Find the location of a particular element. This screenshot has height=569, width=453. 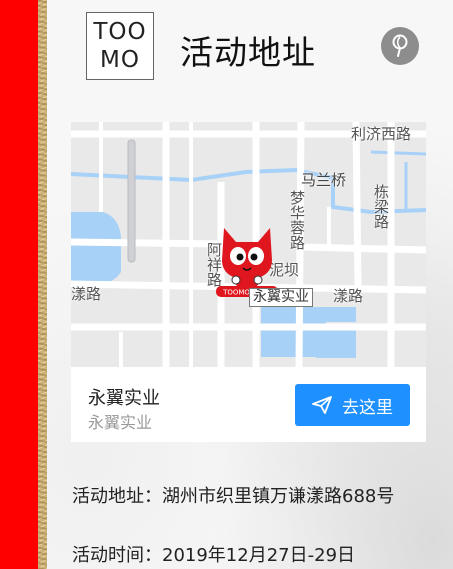

send-icon is located at coordinates (322, 405).